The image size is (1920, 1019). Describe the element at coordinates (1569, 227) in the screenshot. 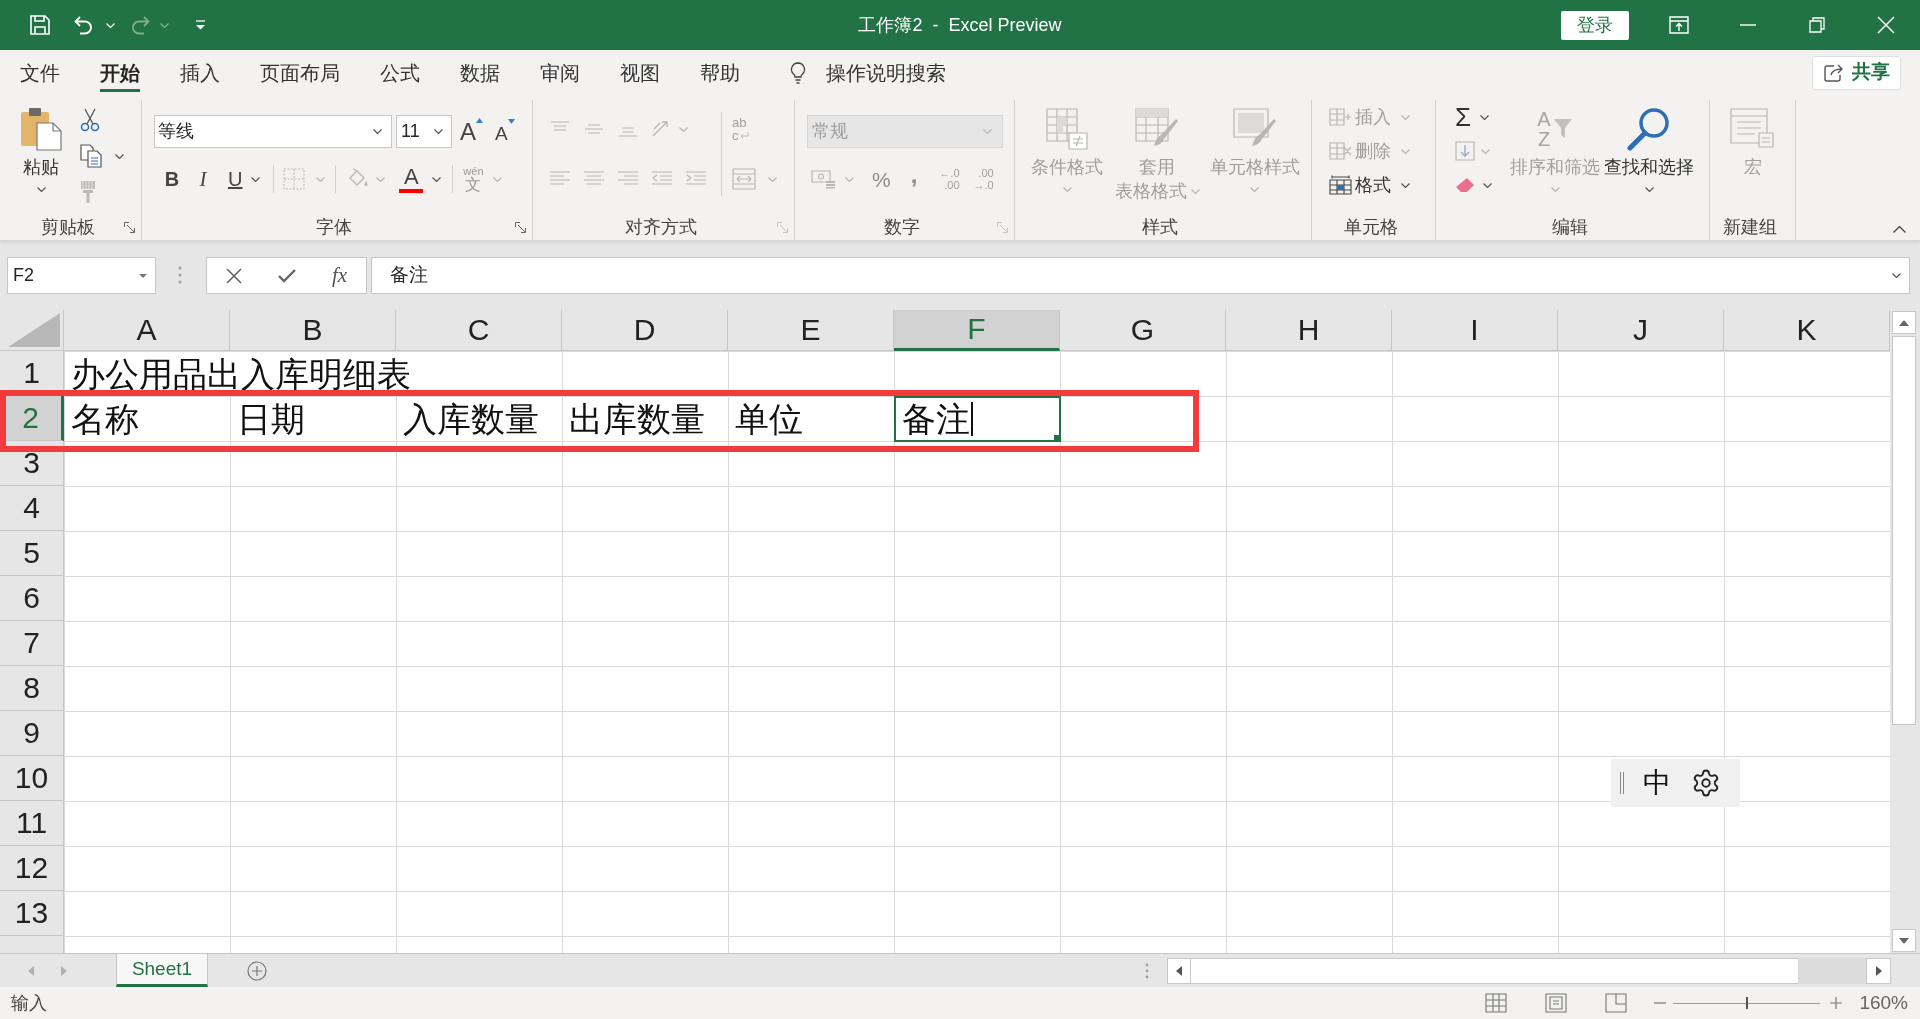

I see `group-label: 编辑` at that location.